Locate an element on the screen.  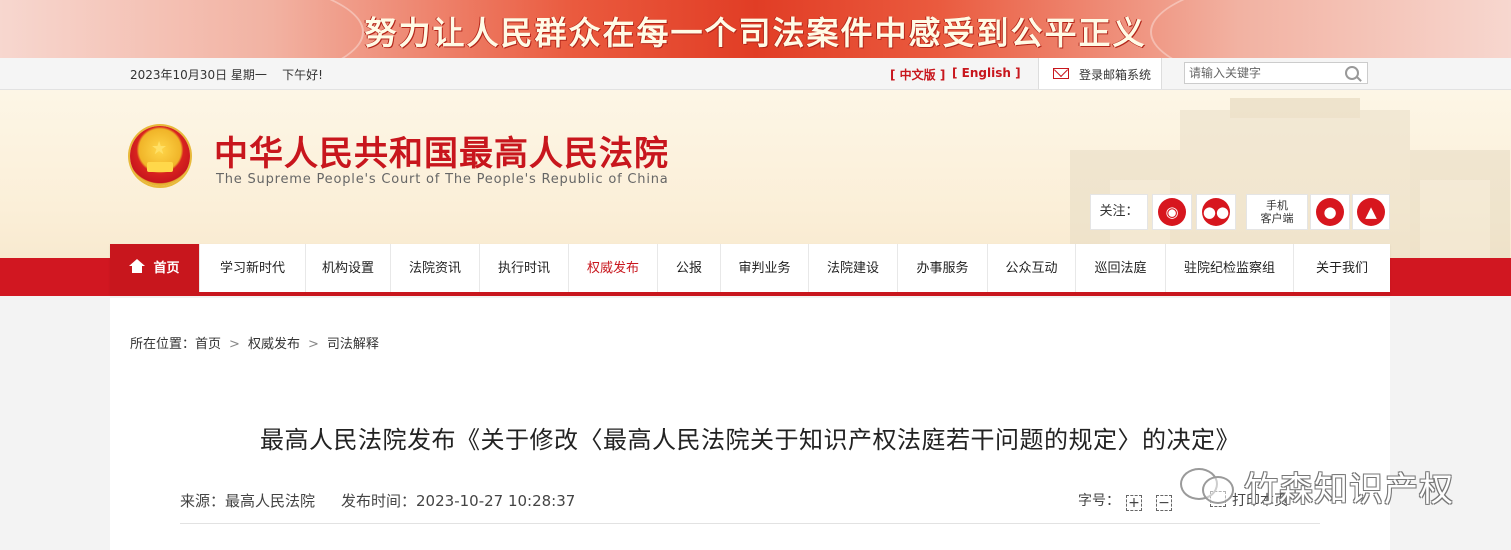
article-source: 来源：最高人民法院 is located at coordinates (248, 501).